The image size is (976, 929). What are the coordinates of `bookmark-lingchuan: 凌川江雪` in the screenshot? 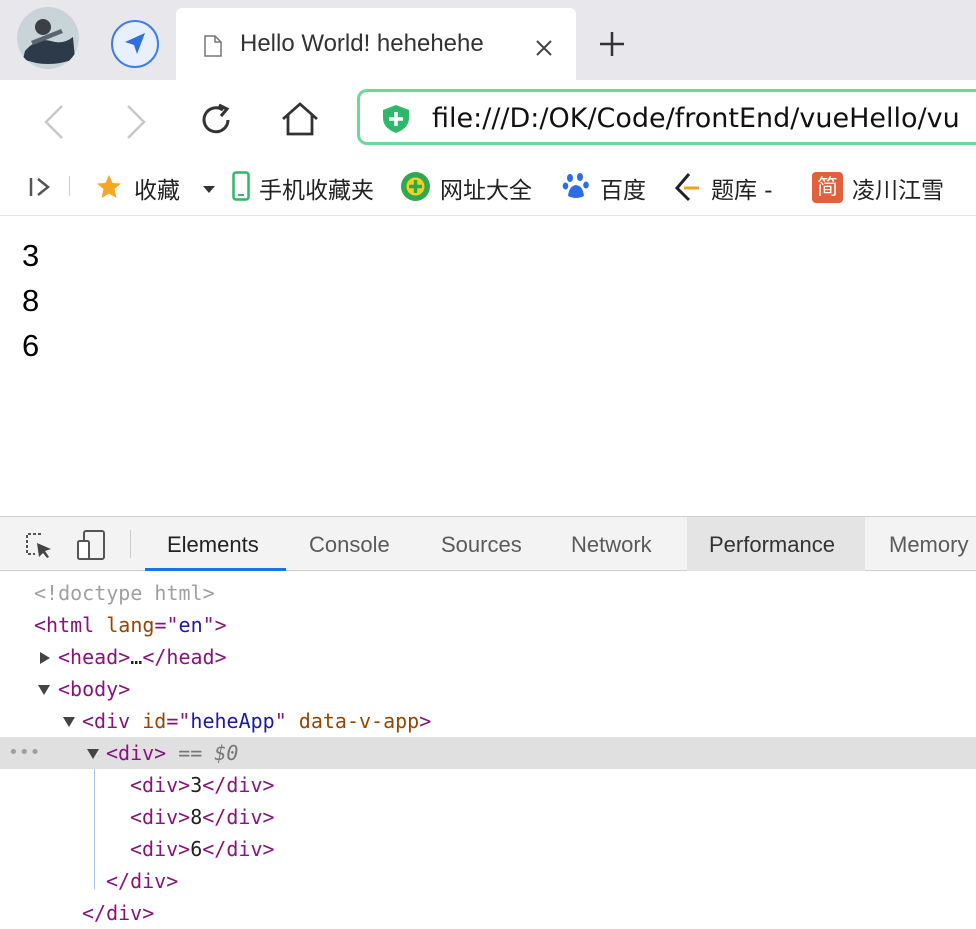 It's located at (898, 188).